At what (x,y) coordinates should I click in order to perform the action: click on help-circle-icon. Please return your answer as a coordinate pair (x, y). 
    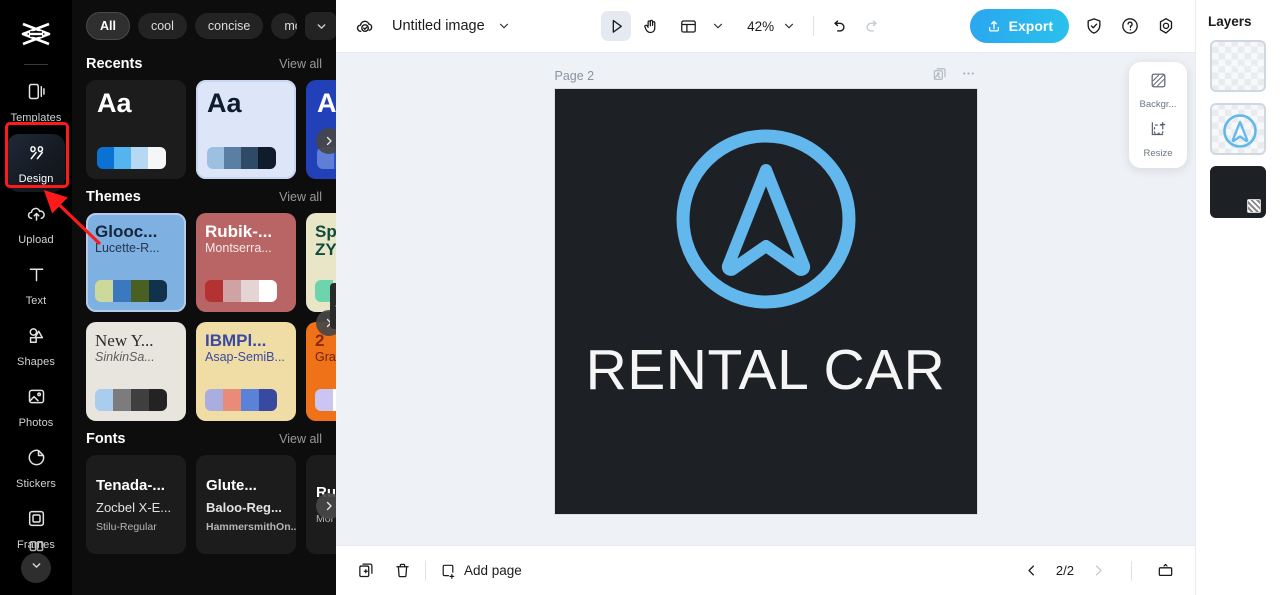
    Looking at the image, I should click on (1130, 26).